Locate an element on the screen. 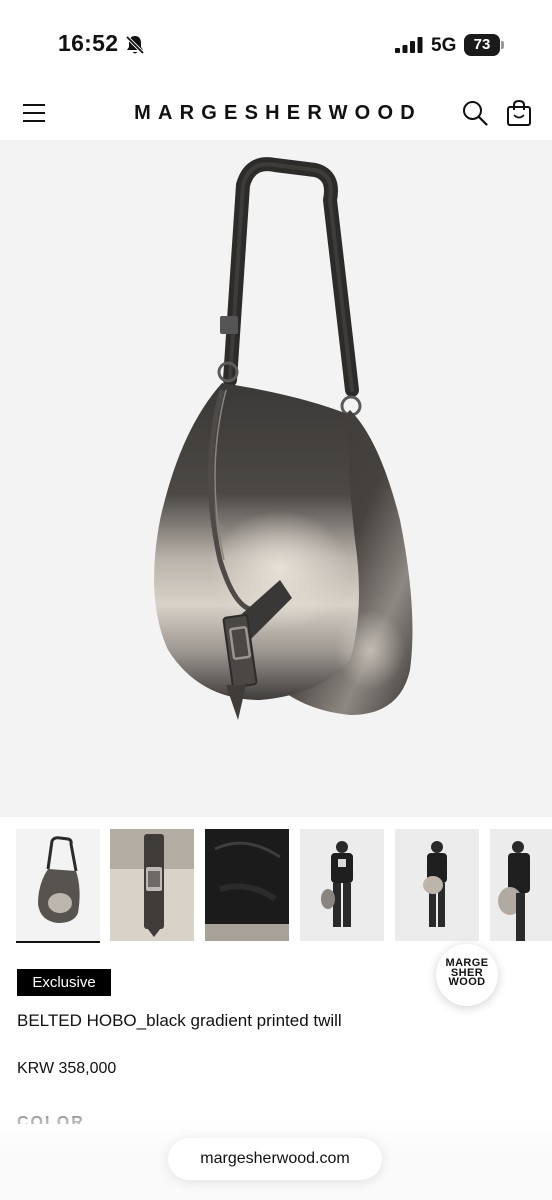 The height and width of the screenshot is (1200, 552). floating-brand-button: MARGE SHER WOOD is located at coordinates (467, 975).